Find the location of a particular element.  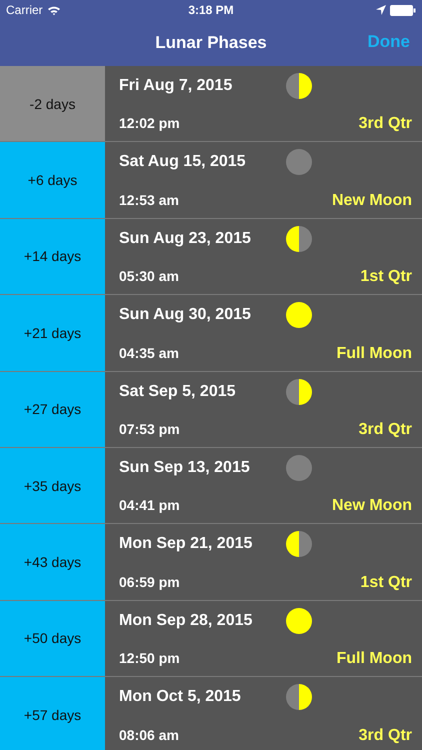

phase-cell: Sun Aug 23, 2015 05:30 am 1st Qtr is located at coordinates (263, 256).